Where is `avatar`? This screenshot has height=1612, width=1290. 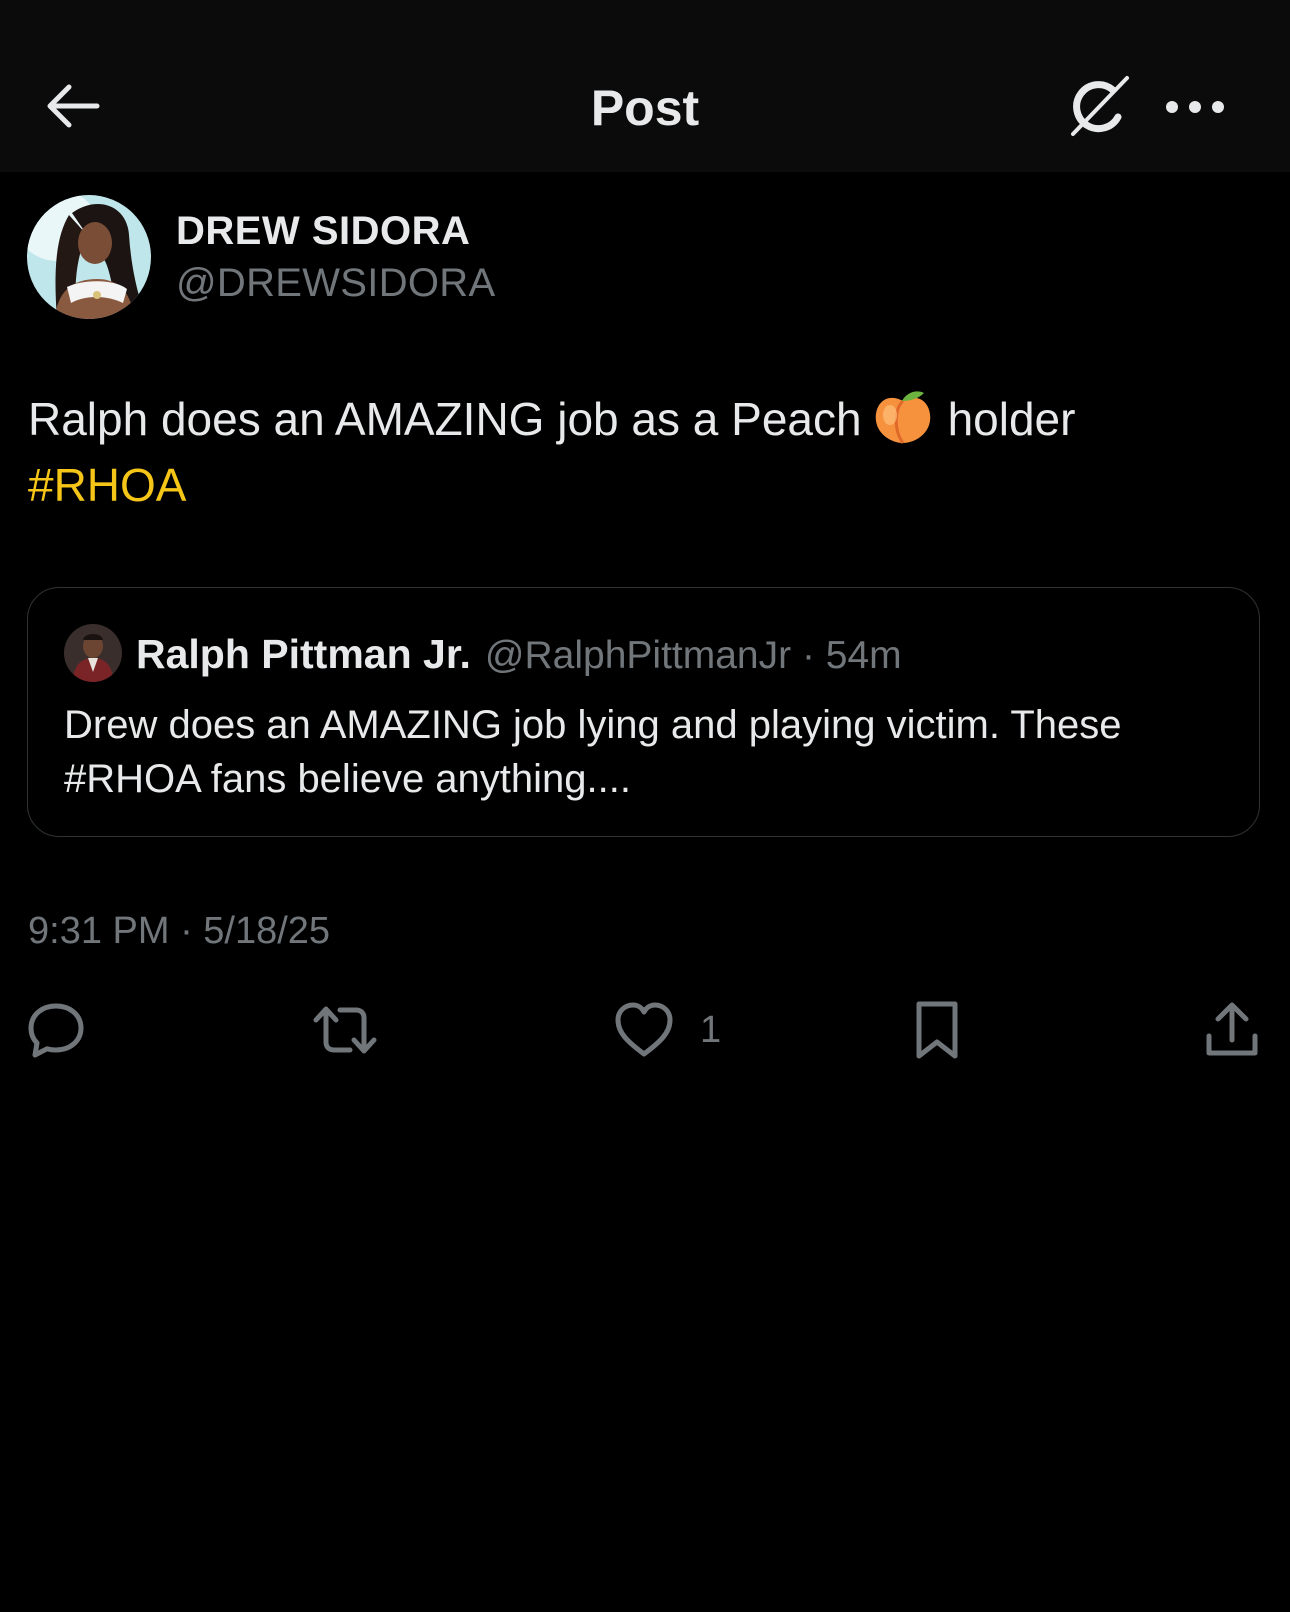 avatar is located at coordinates (89, 257).